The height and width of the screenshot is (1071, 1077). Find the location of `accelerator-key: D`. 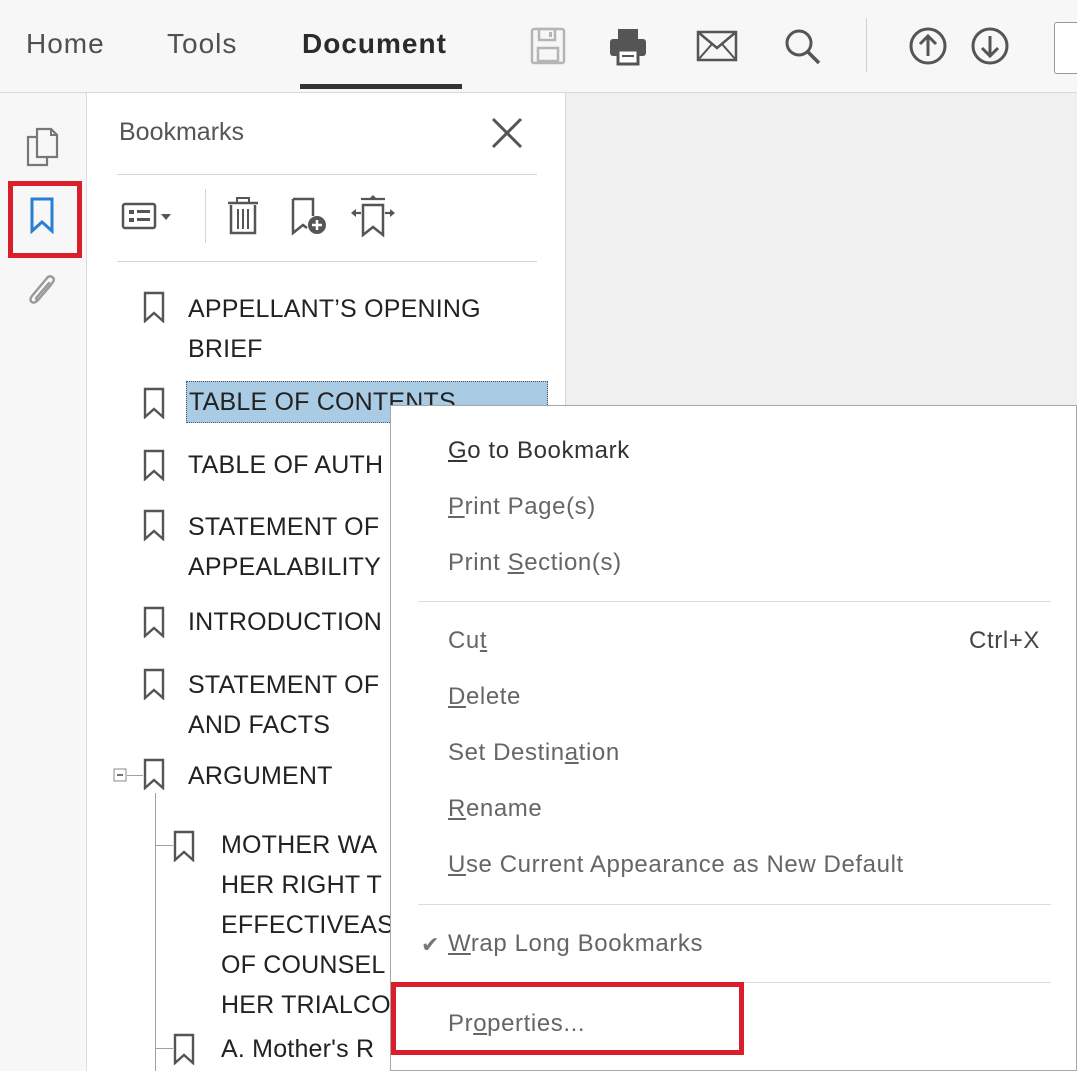

accelerator-key: D is located at coordinates (457, 696).